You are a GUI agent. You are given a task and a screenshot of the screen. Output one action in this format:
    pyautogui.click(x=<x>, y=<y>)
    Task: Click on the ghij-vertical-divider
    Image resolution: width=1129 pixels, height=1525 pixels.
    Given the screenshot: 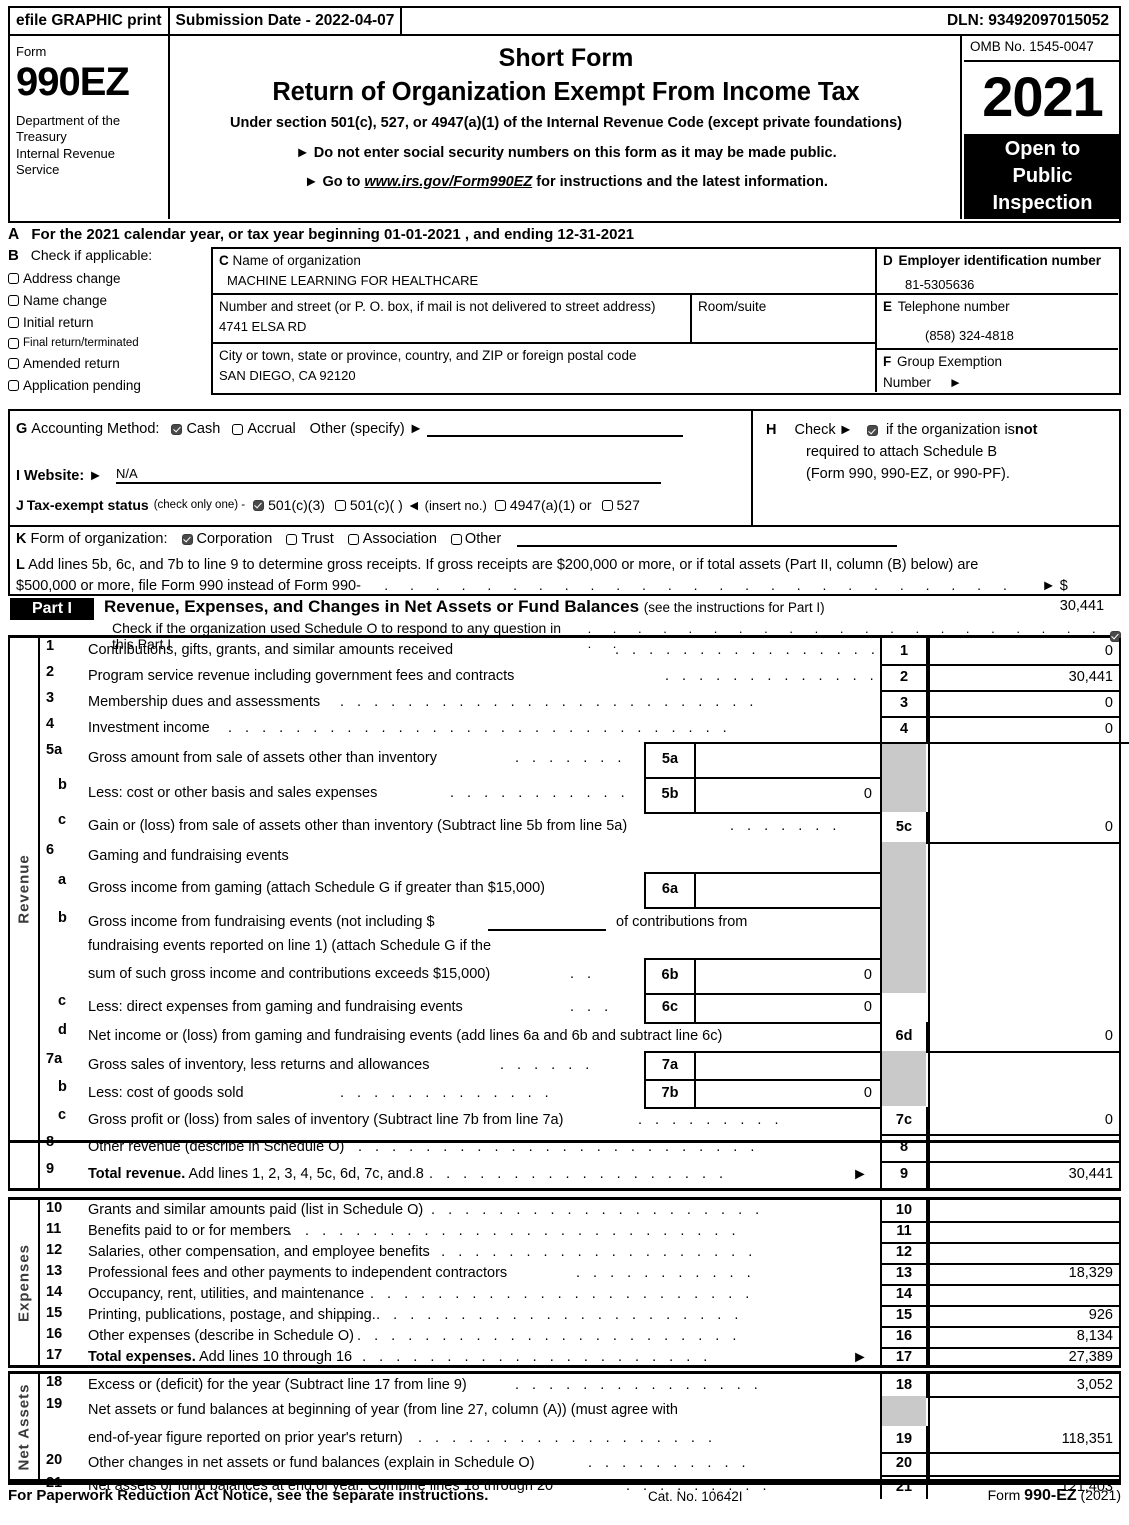 What is the action you would take?
    pyautogui.click(x=752, y=468)
    